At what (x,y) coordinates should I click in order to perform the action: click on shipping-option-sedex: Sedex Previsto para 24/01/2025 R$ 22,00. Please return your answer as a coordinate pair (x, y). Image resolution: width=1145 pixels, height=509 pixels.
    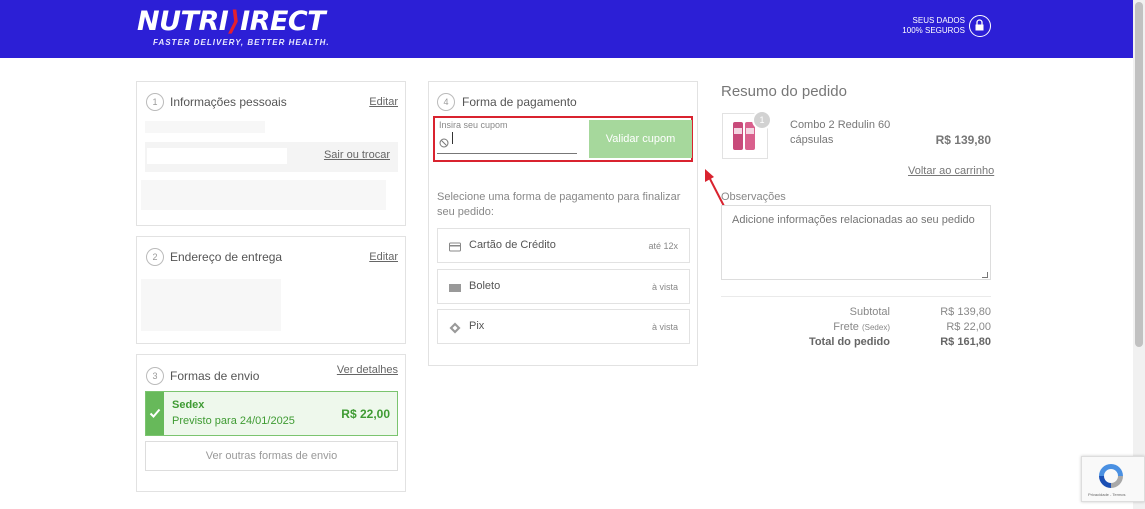
    Looking at the image, I should click on (271, 413).